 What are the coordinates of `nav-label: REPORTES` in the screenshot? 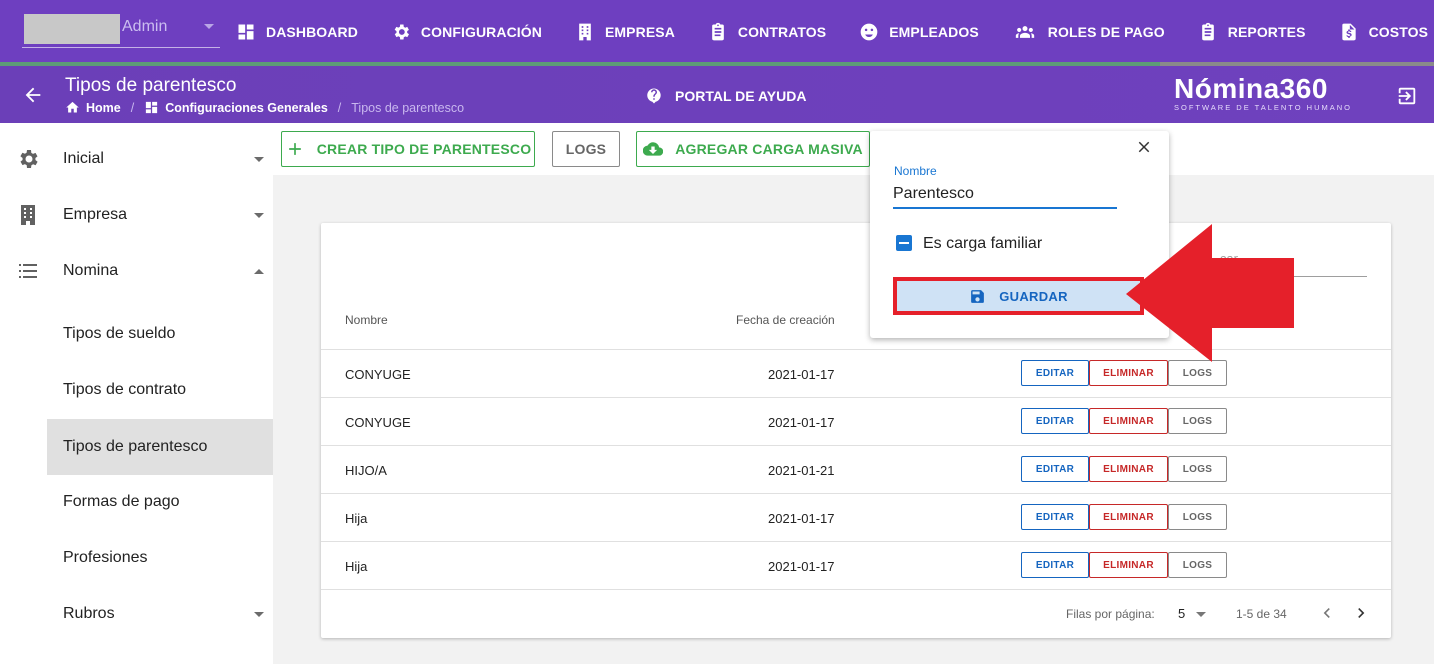 It's located at (1266, 32).